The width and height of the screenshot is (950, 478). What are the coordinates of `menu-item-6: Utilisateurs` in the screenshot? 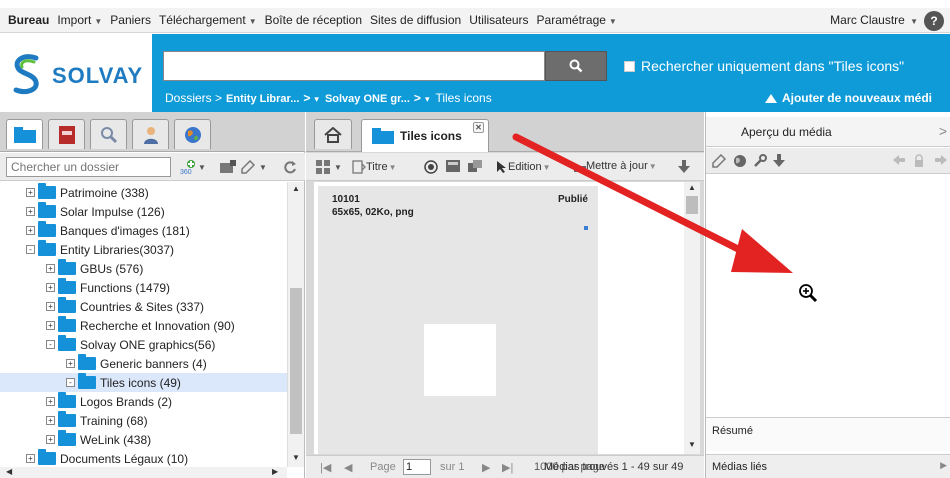 It's located at (498, 20).